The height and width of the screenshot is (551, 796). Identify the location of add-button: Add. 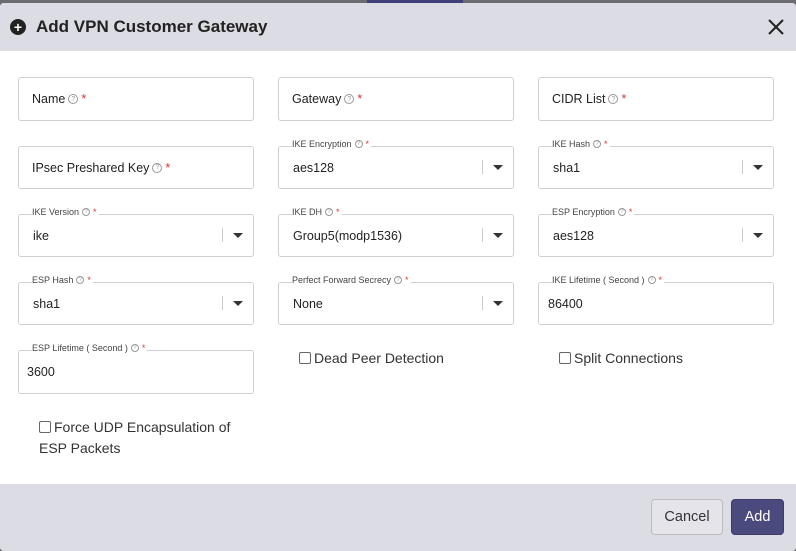
(757, 517).